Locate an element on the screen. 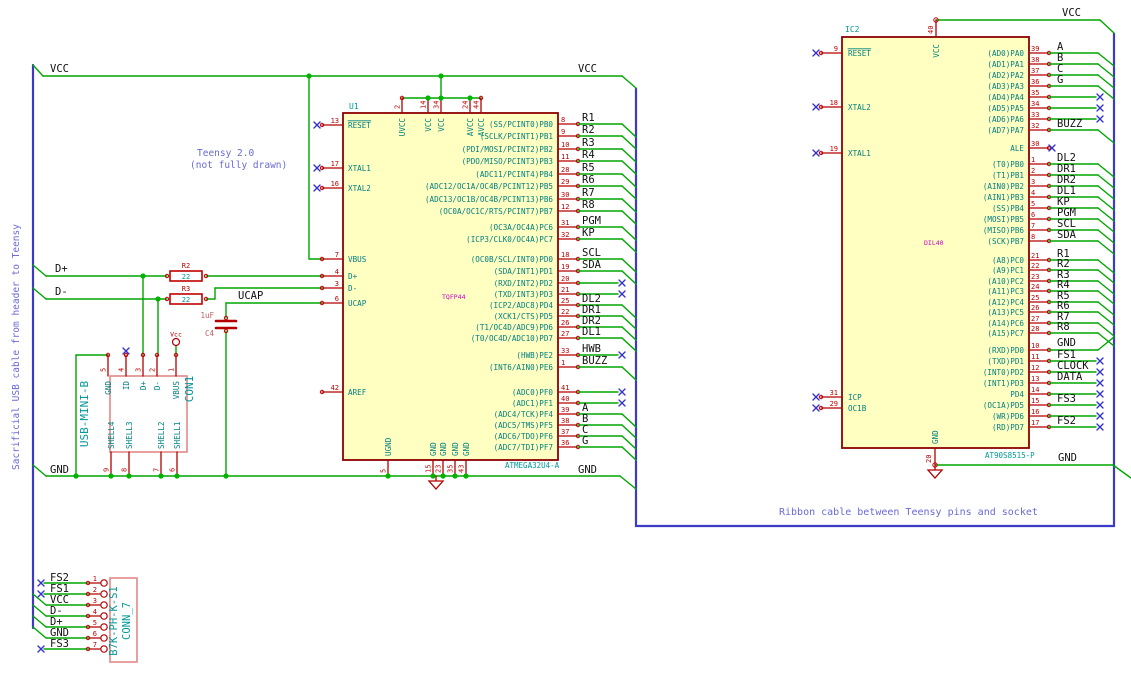 This screenshot has width=1131, height=690. net-label: DATA is located at coordinates (1070, 377).